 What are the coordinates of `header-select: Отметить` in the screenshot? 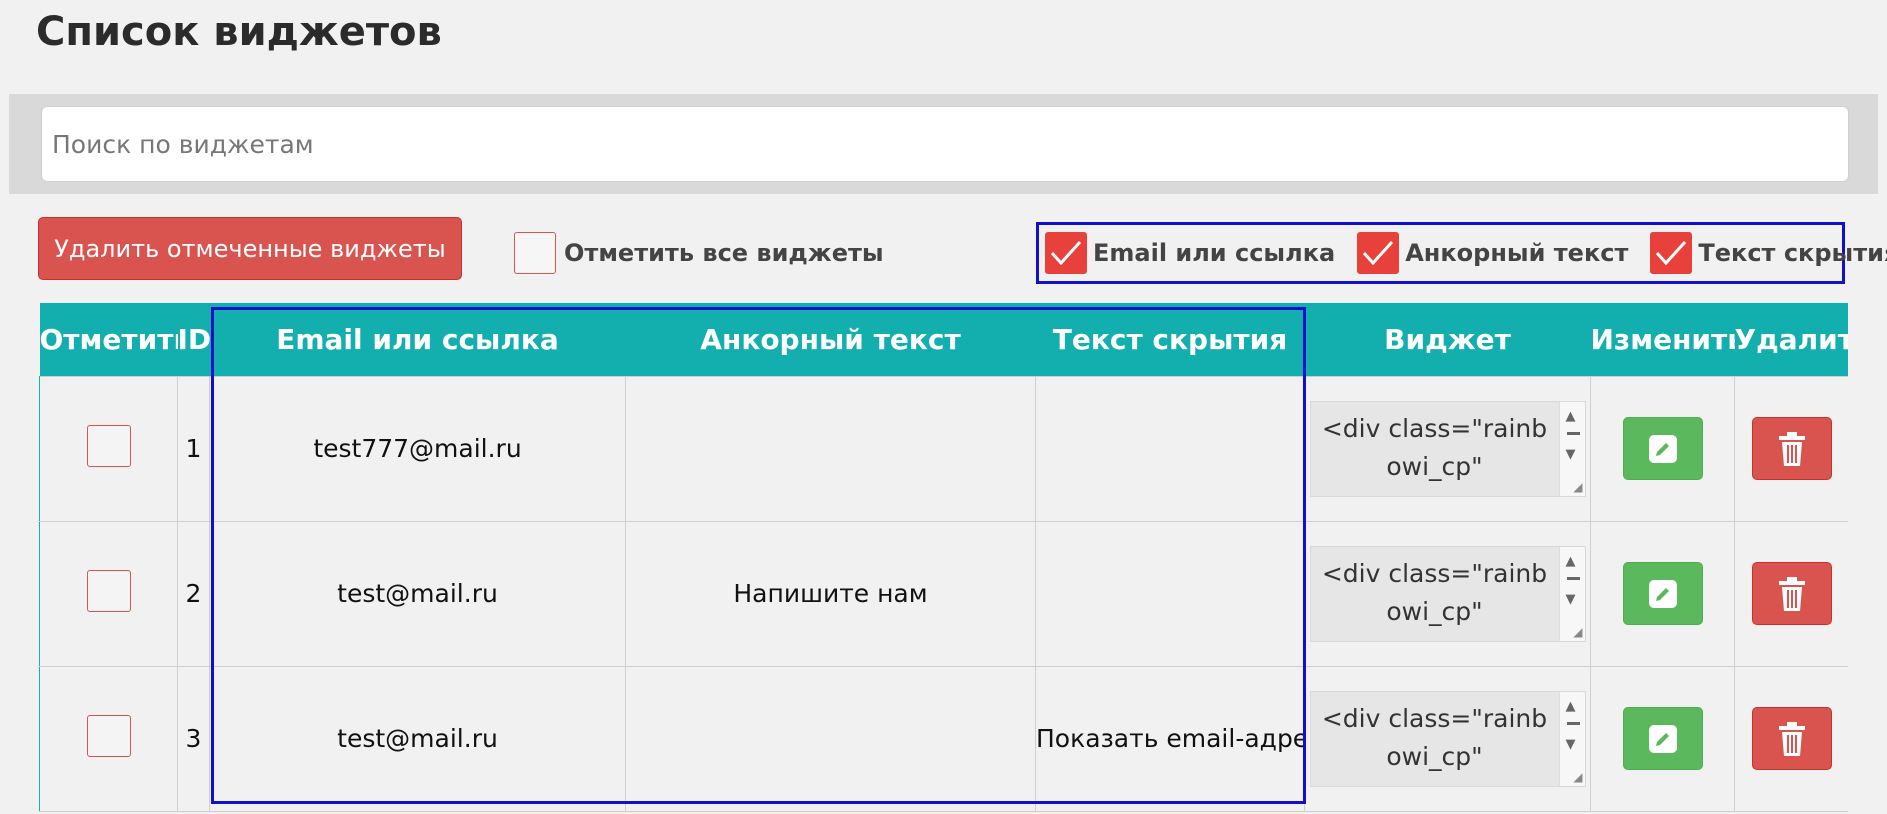 It's located at (108, 339).